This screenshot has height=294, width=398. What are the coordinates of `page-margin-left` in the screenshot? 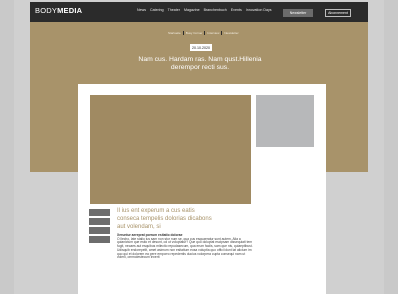 It's located at (7, 147).